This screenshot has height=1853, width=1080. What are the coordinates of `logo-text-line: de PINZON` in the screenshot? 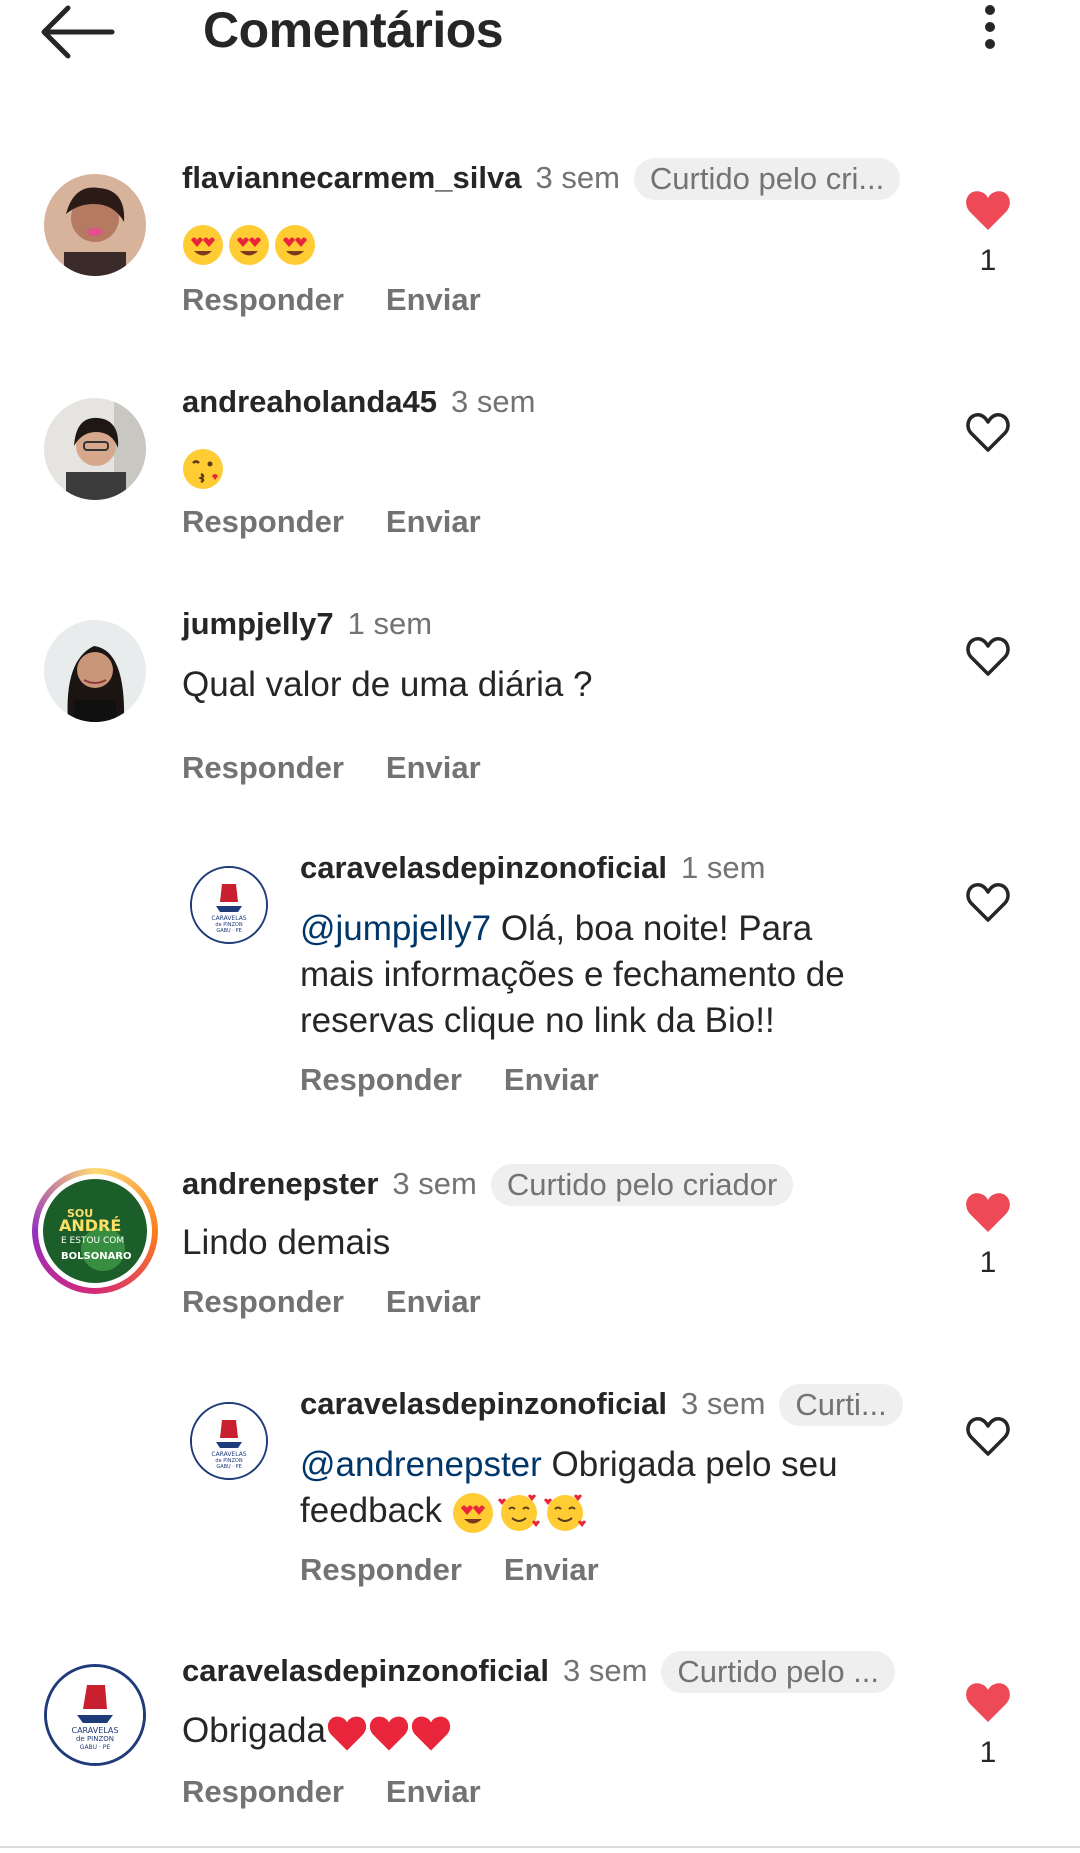 It's located at (95, 1739).